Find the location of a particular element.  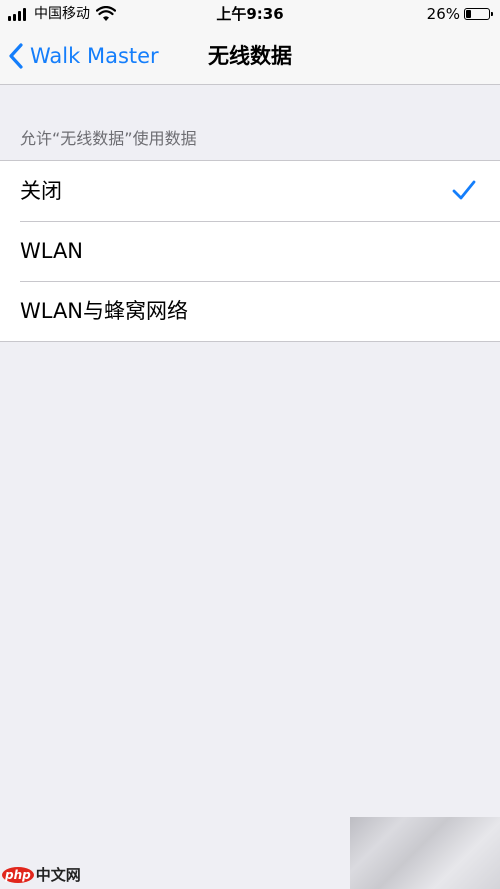

watermark-text: 中文网 is located at coordinates (58, 875).